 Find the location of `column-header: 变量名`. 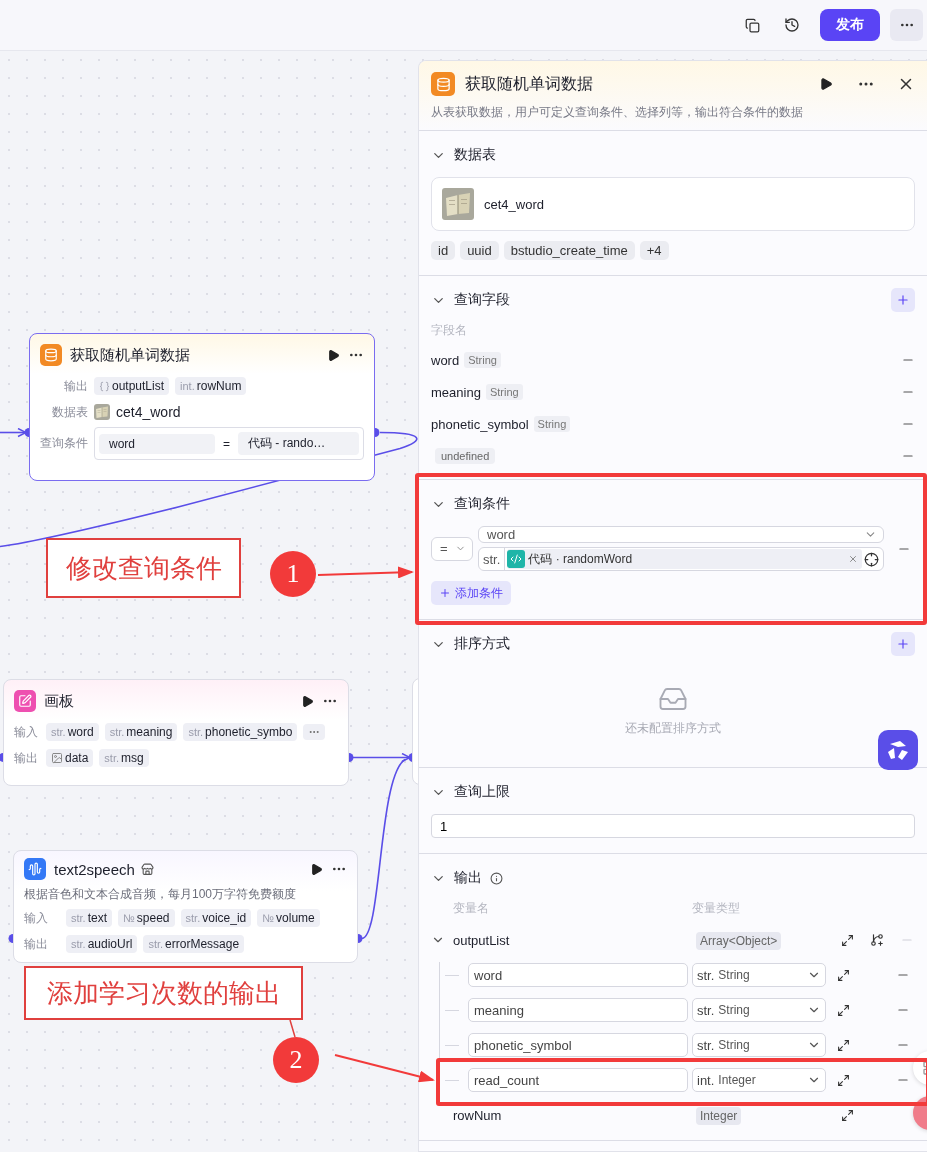

column-header: 变量名 is located at coordinates (471, 908).